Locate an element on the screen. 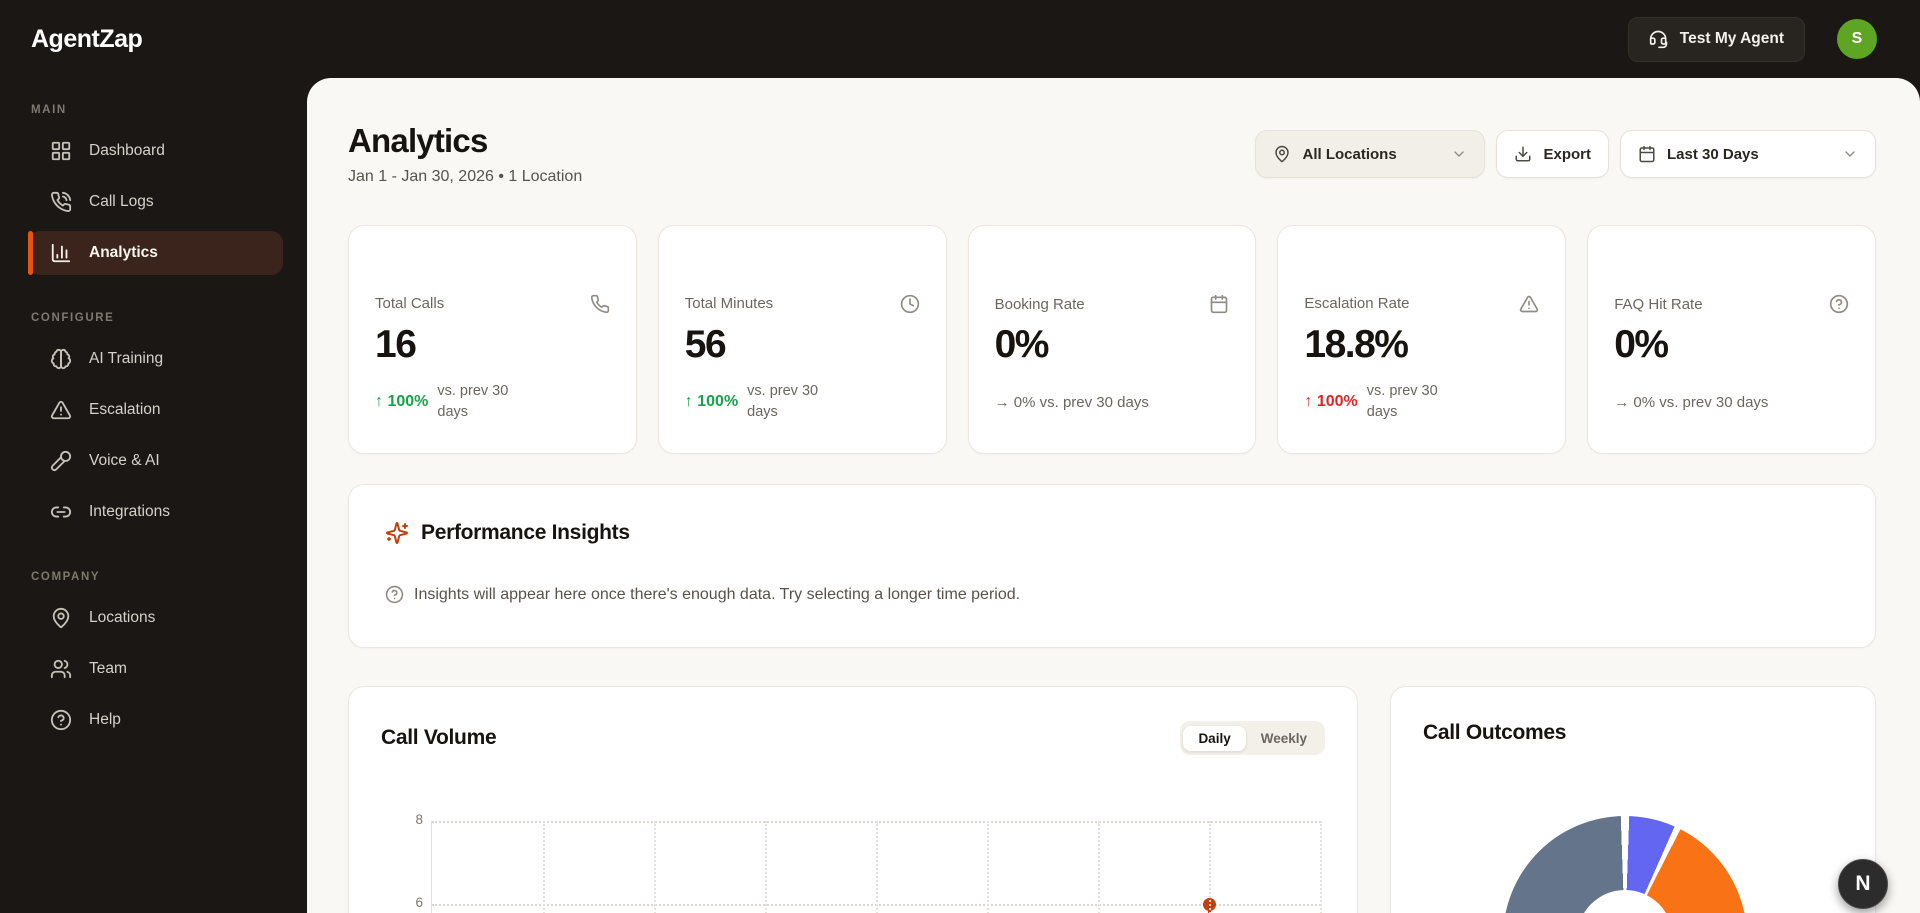 This screenshot has height=913, width=1920. stat-card-booking-rate: Booking Rate 0% → 0% vs. prev 30 days is located at coordinates (1112, 339).